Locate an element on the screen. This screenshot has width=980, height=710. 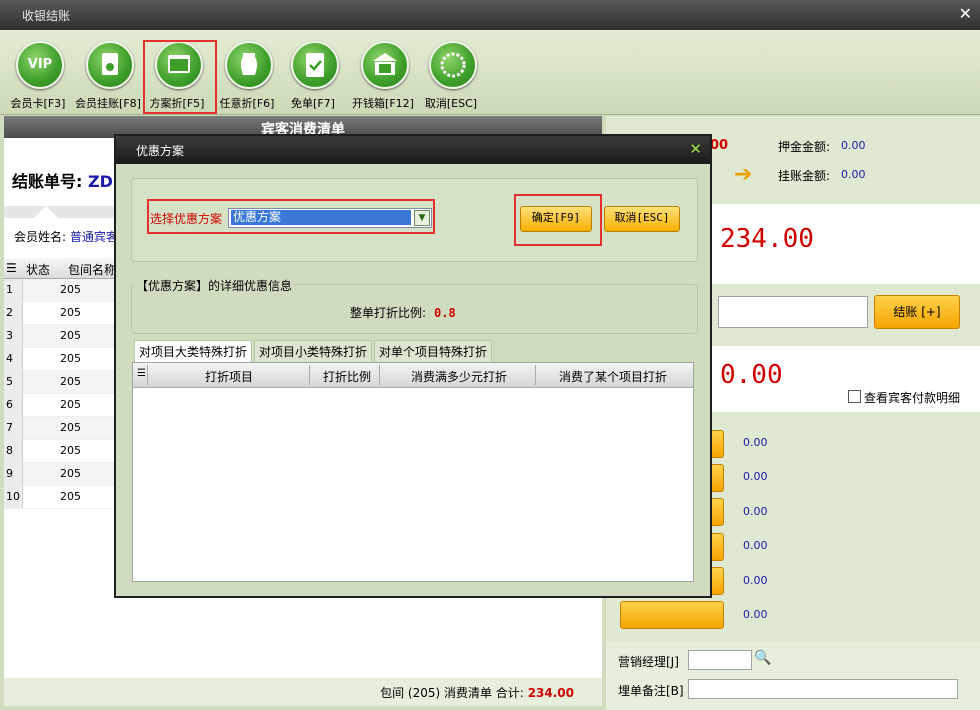
member-card-label: 会员卡[F3] is located at coordinates (38, 103).